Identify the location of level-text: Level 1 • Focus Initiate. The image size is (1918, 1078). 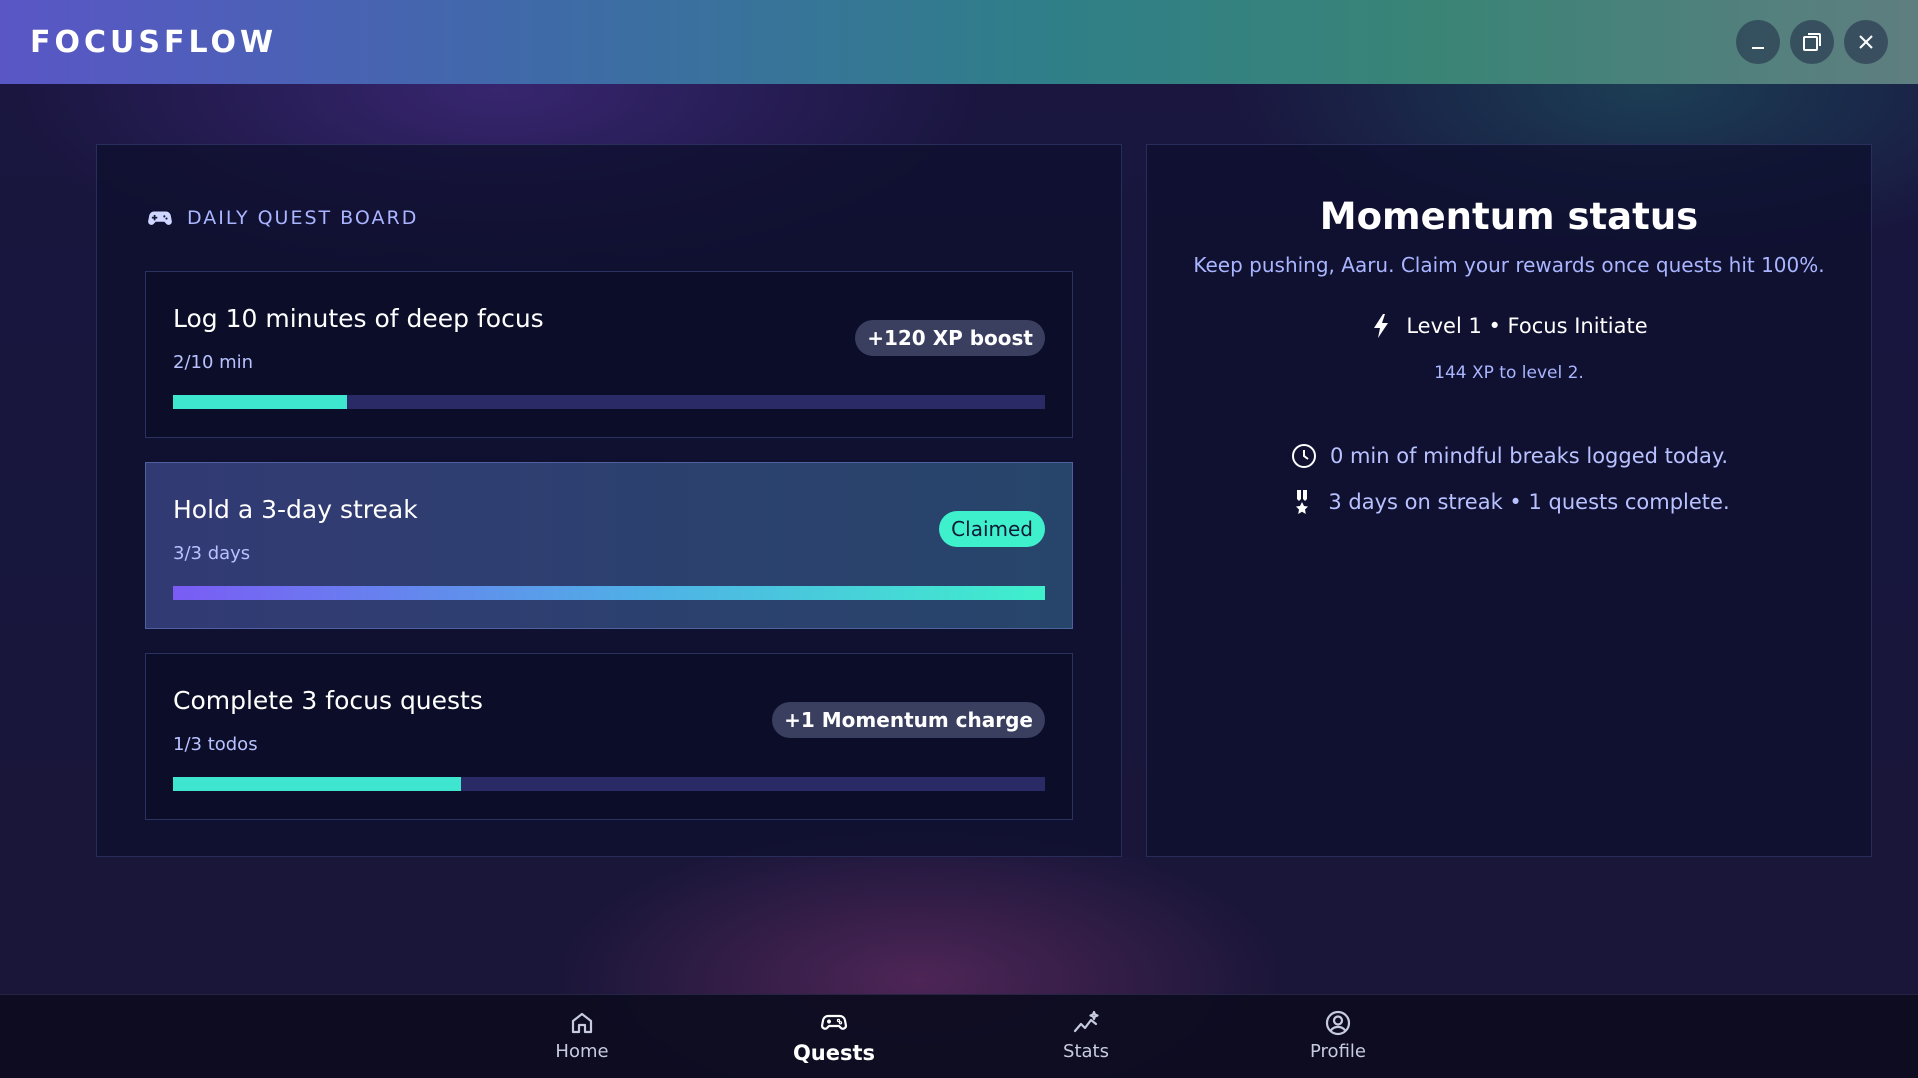
(1527, 326).